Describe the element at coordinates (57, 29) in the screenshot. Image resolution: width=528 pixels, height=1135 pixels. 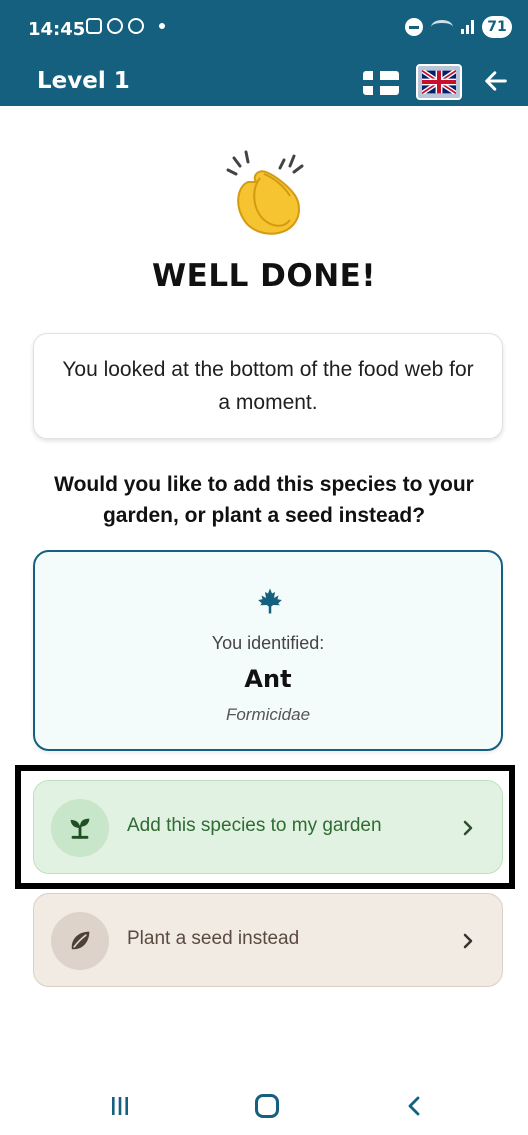
I see `status-time: 14:45` at that location.